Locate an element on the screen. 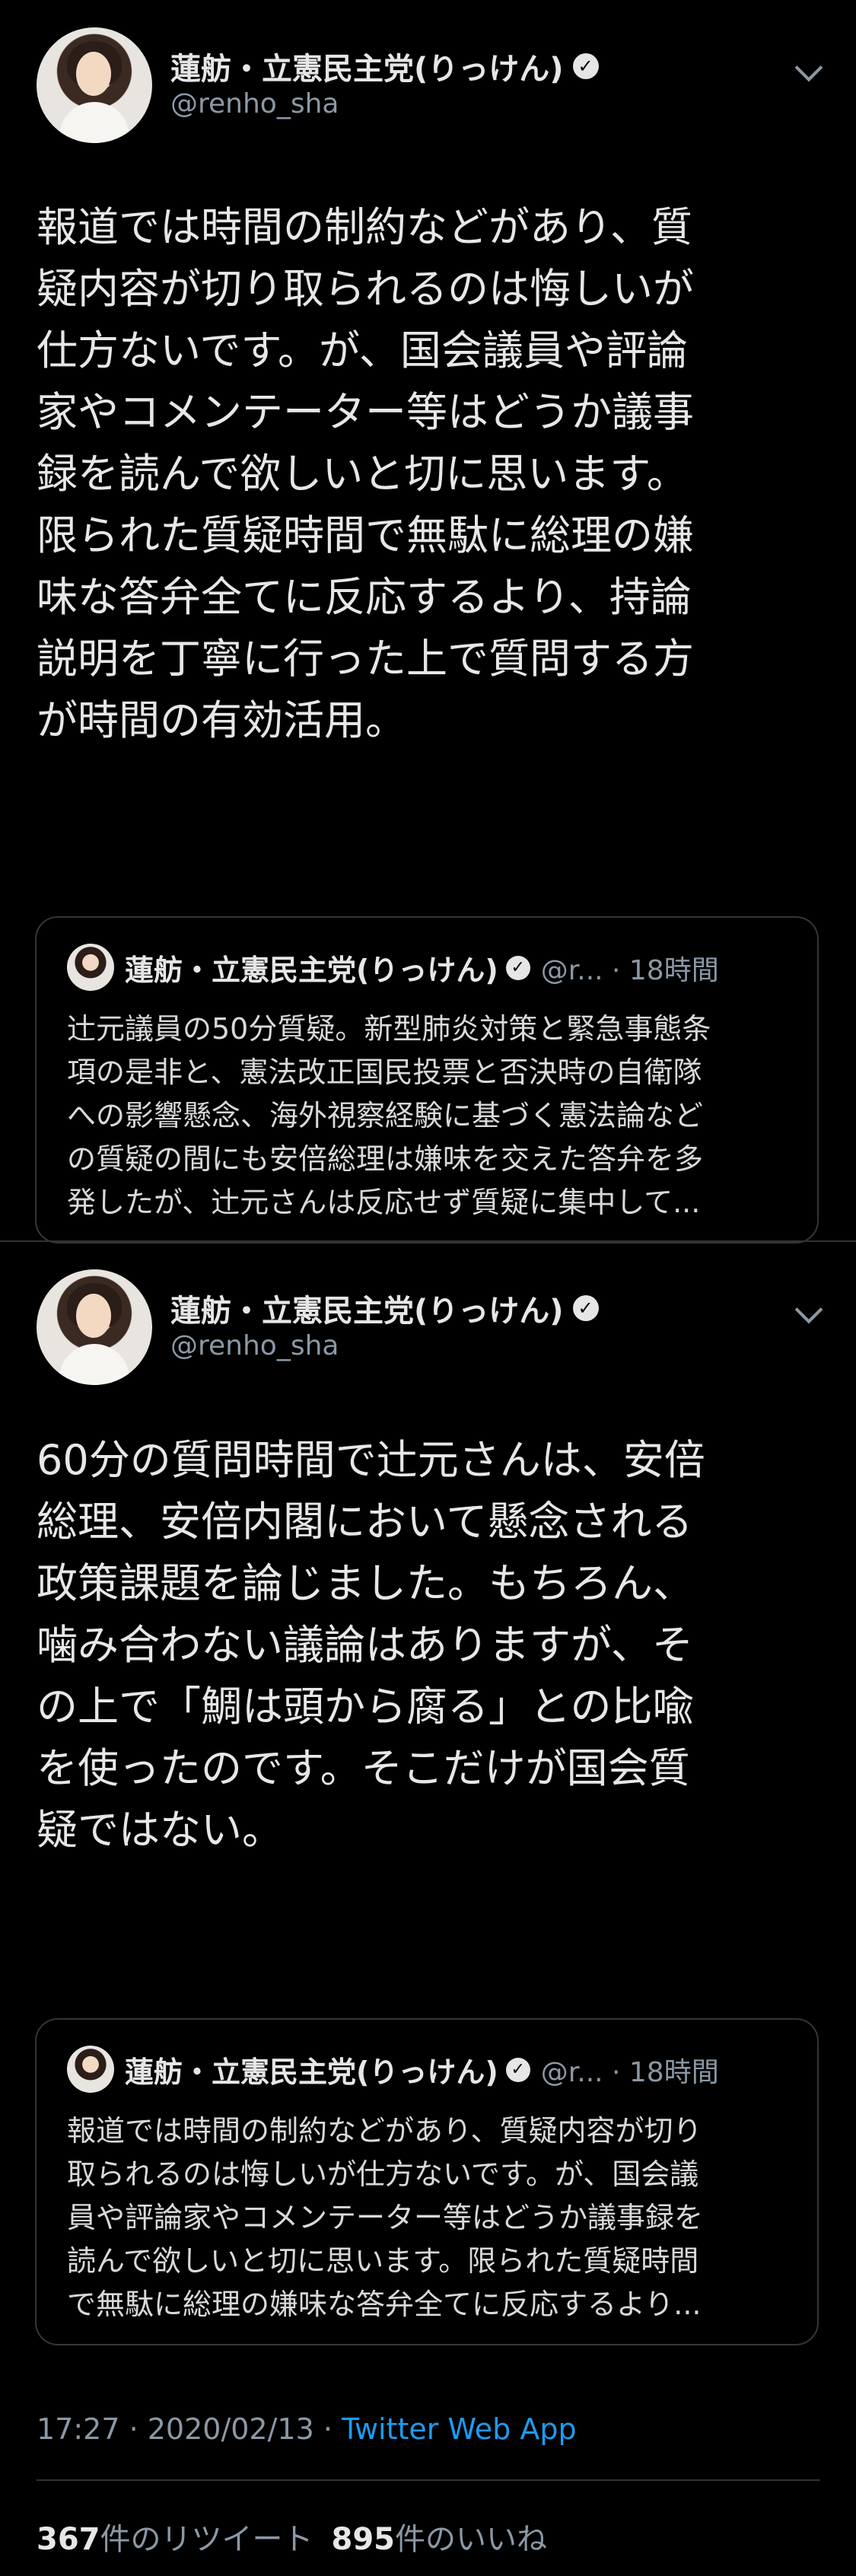 Image resolution: width=856 pixels, height=2576 pixels. source-app-link: Twitter Web App is located at coordinates (459, 2429).